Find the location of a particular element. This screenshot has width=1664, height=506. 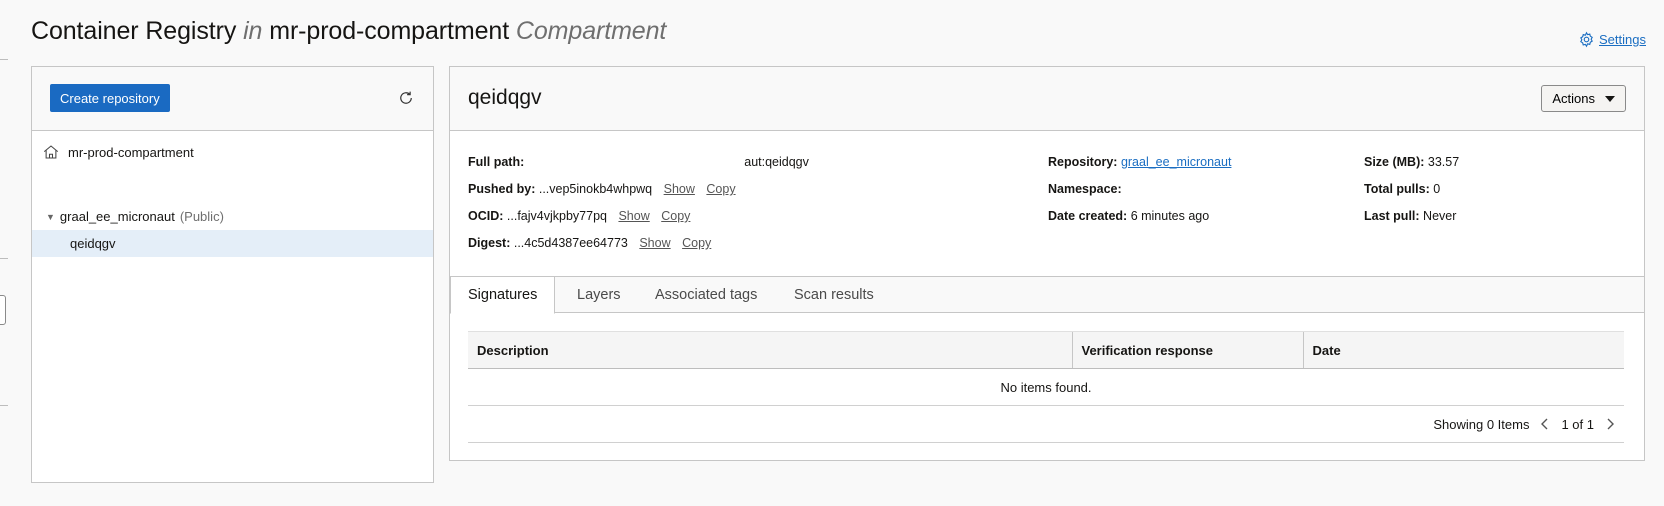

create-repository-button: Create repository is located at coordinates (110, 98).